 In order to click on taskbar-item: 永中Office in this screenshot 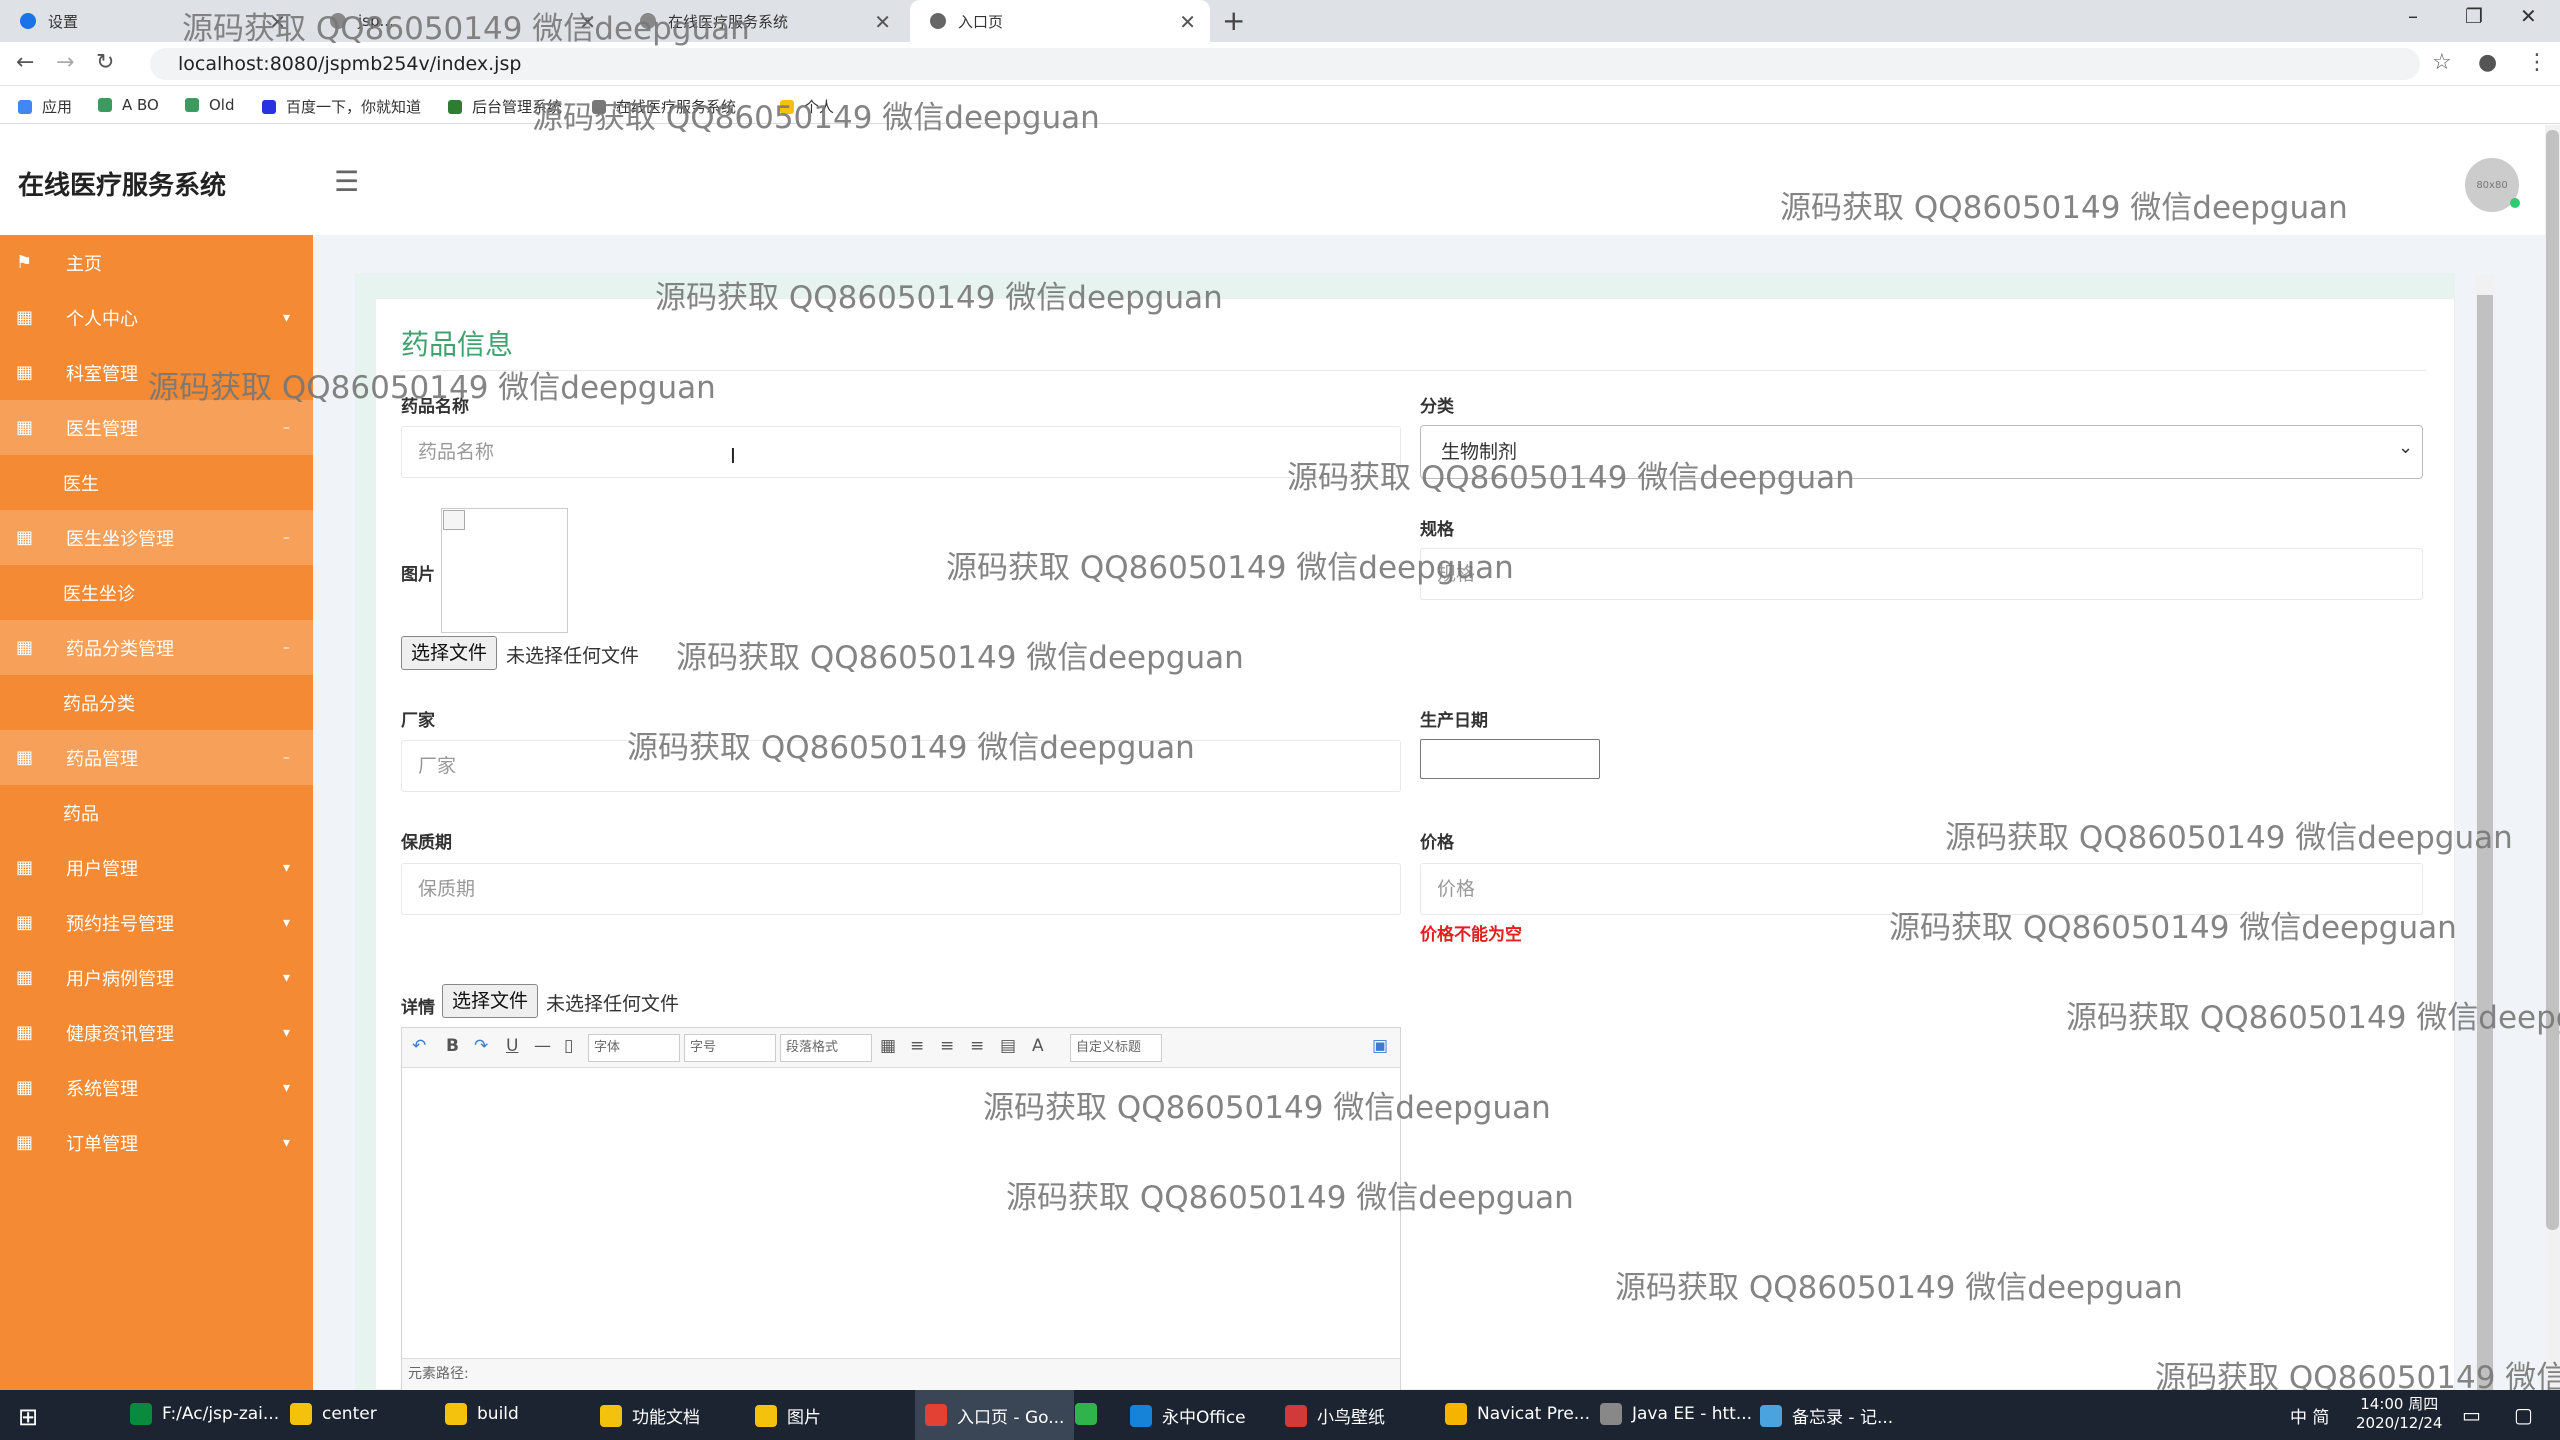, I will do `click(1188, 1415)`.